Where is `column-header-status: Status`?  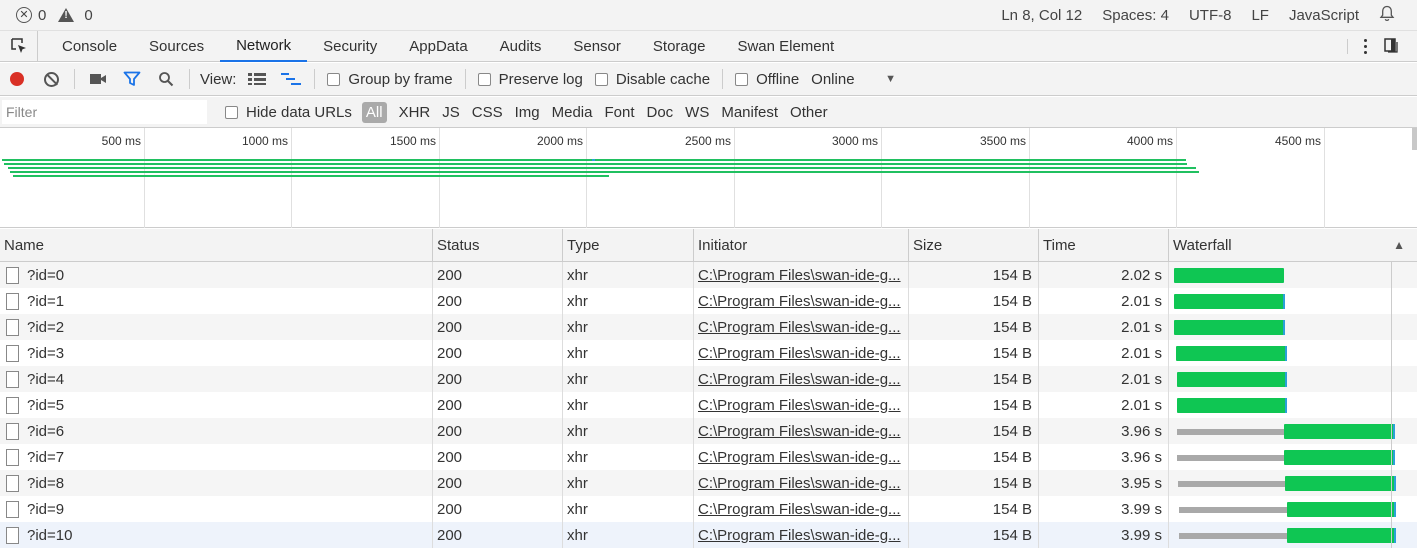 column-header-status: Status is located at coordinates (498, 245).